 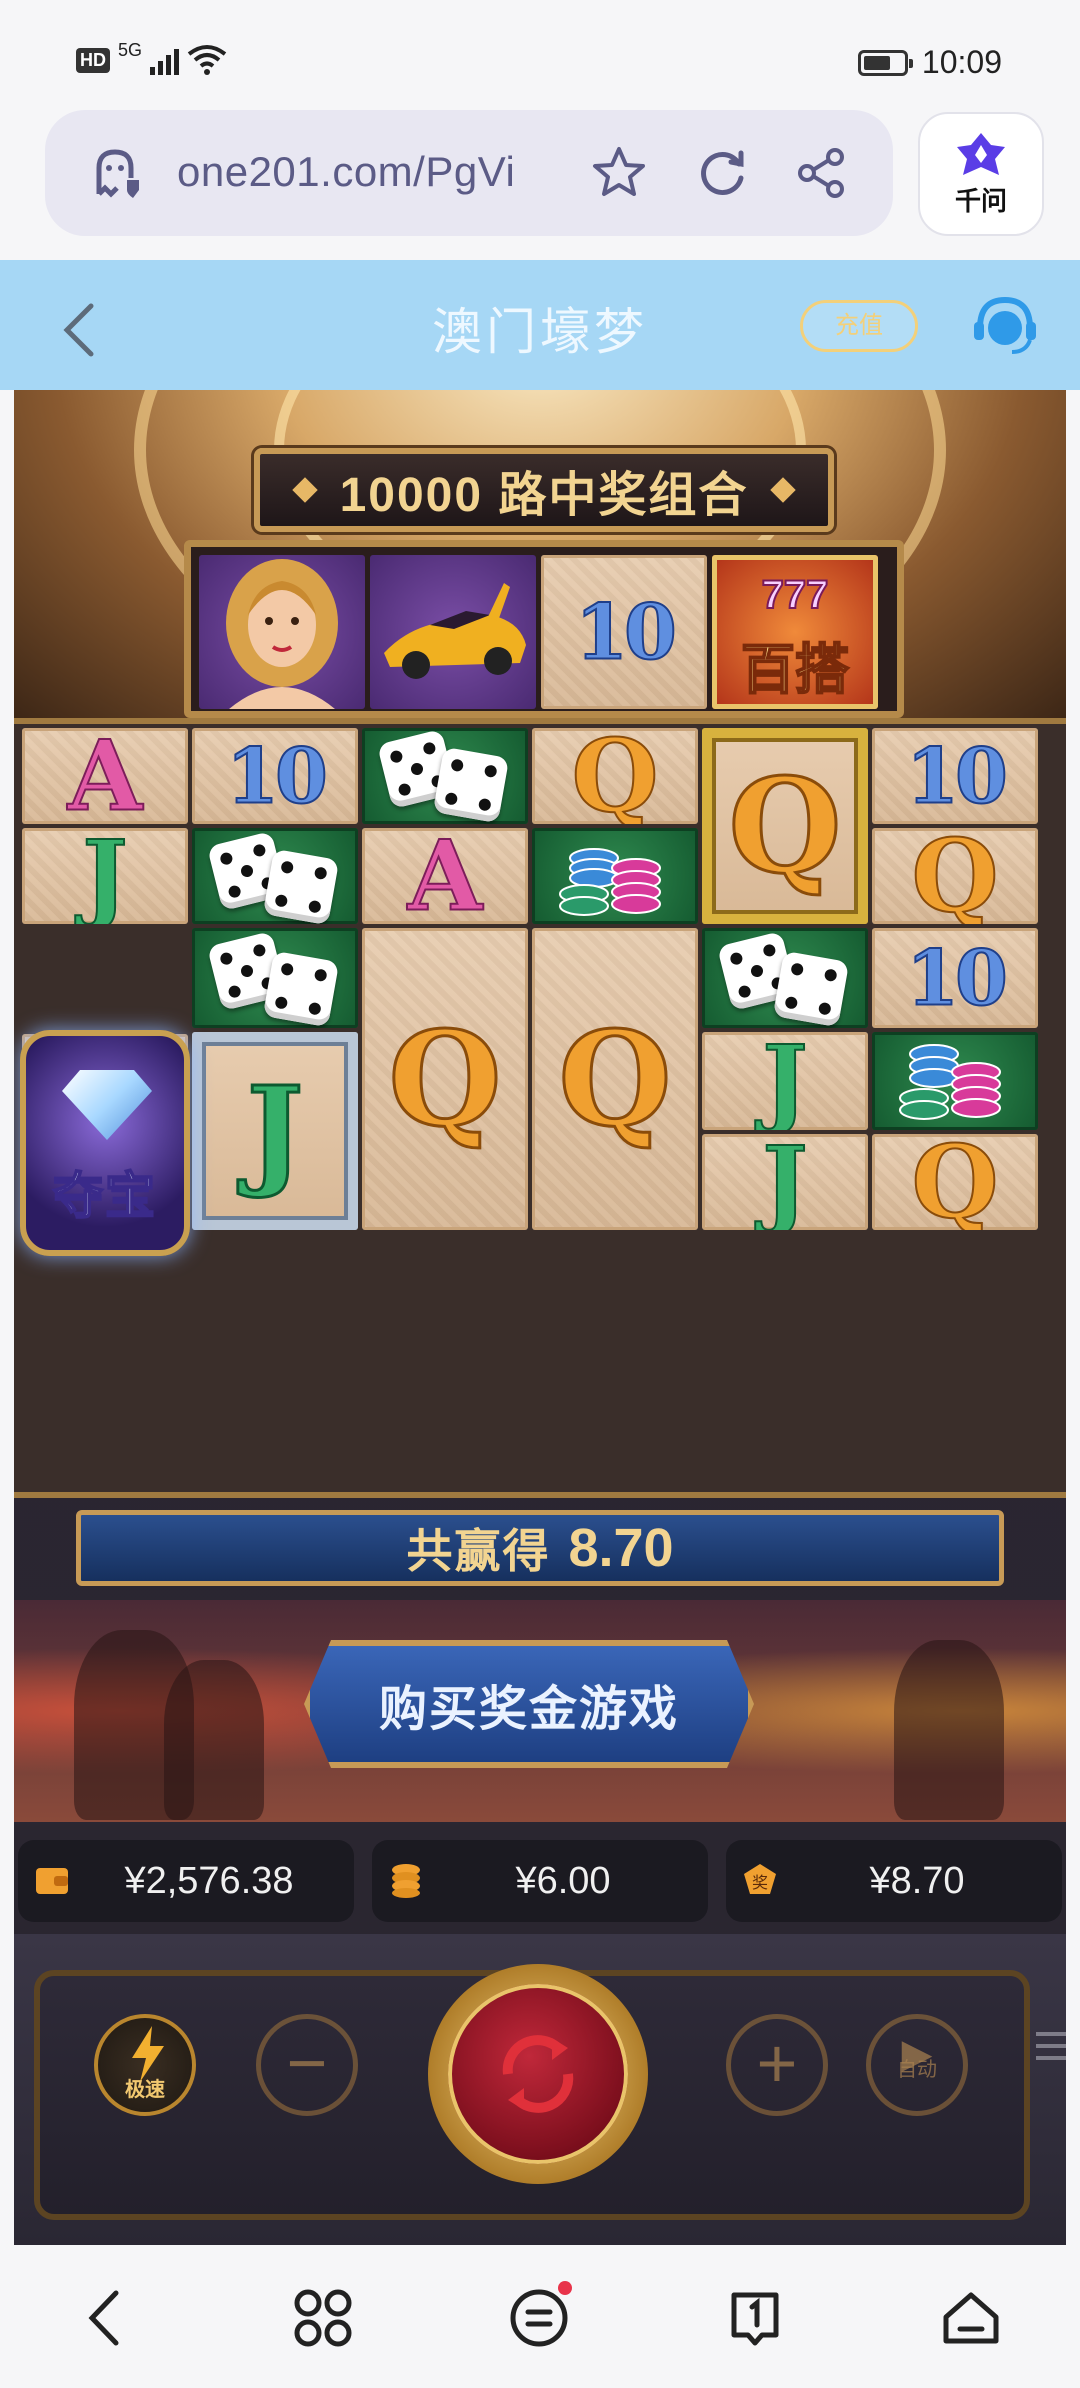 I want to click on symbol-girl, so click(x=282, y=632).